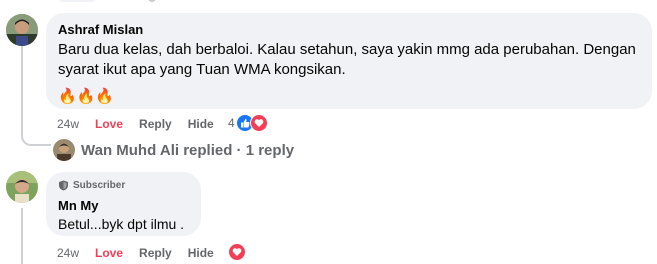 The image size is (657, 264). I want to click on subscriber-badge-label: Subscriber, so click(99, 185).